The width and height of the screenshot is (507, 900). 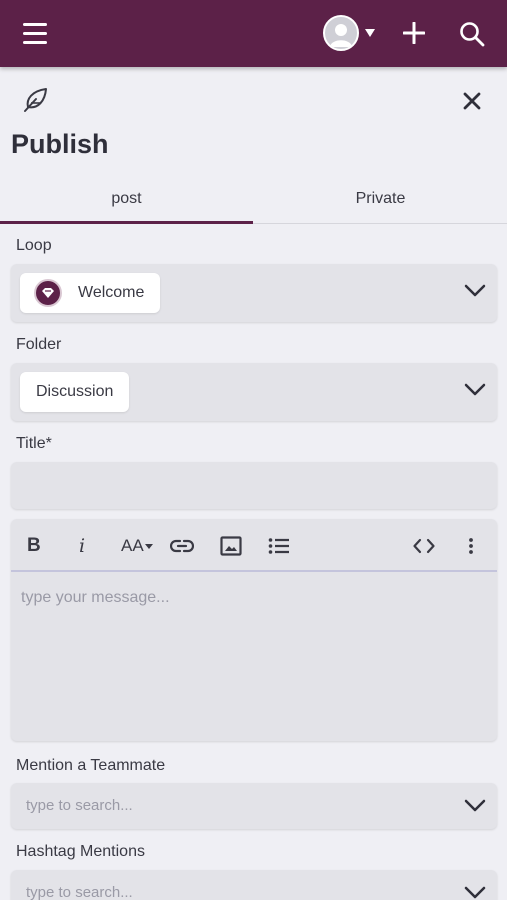 I want to click on link-icon, so click(x=182, y=546).